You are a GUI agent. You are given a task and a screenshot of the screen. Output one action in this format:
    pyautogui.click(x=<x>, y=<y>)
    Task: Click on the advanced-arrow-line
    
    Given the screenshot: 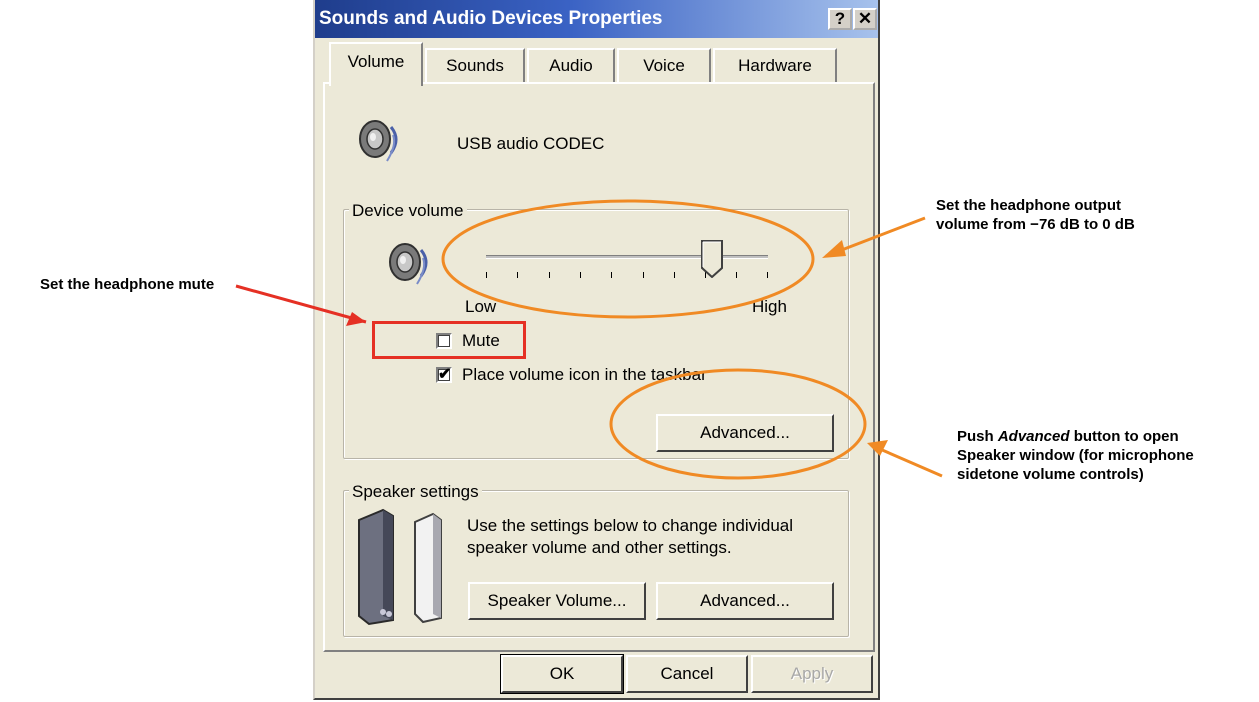 What is the action you would take?
    pyautogui.click(x=907, y=461)
    